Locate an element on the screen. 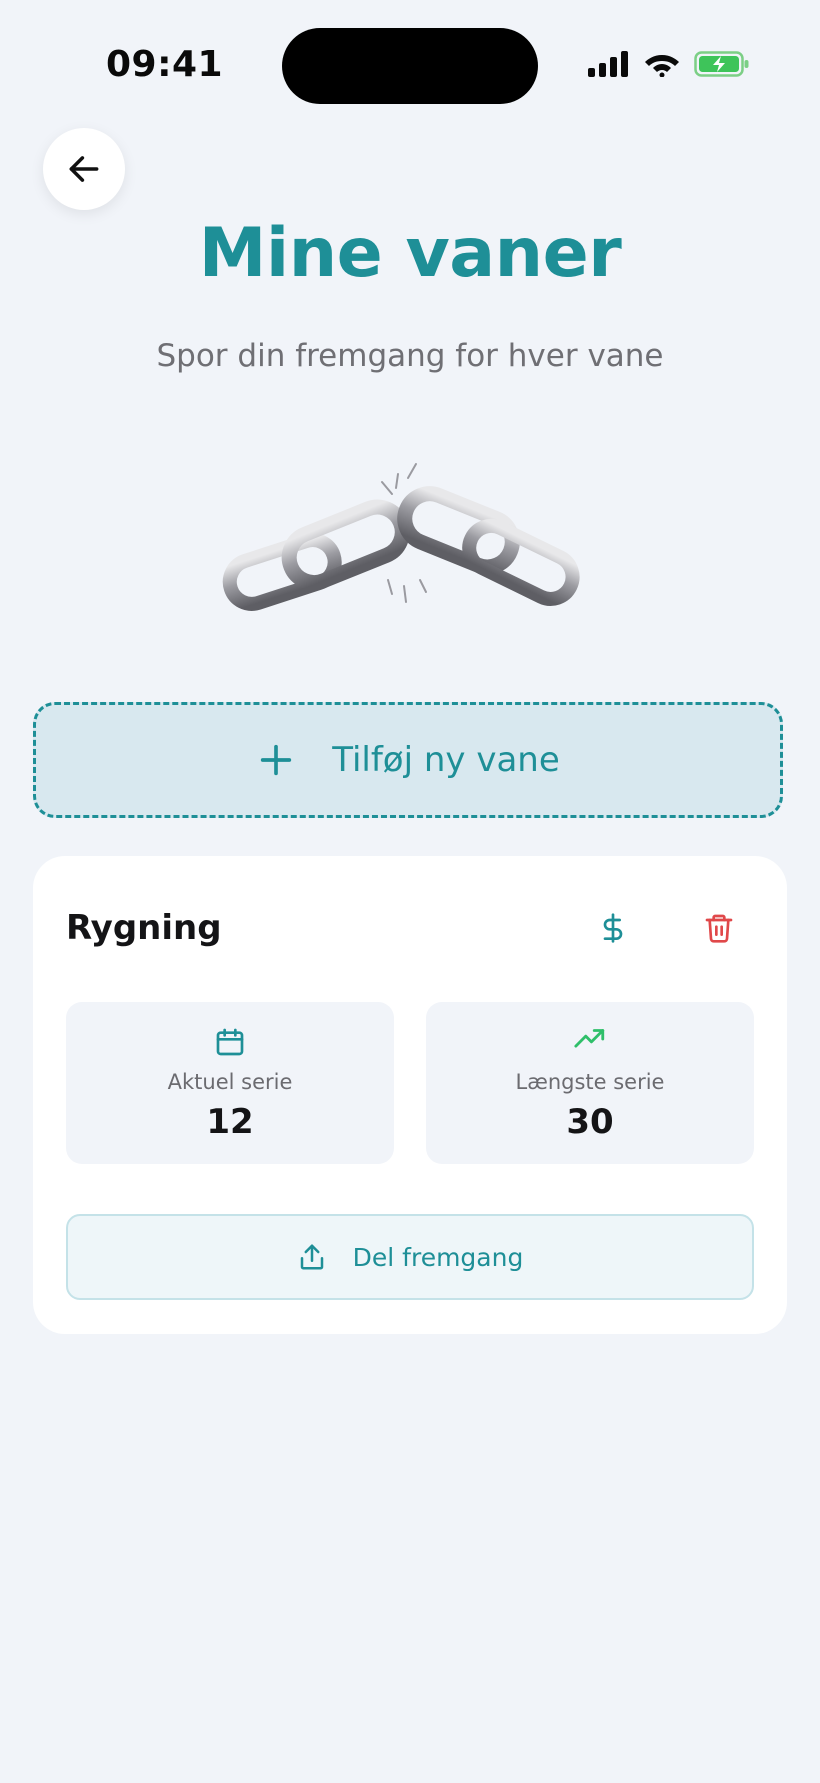  habit-name: Rygning is located at coordinates (144, 928).